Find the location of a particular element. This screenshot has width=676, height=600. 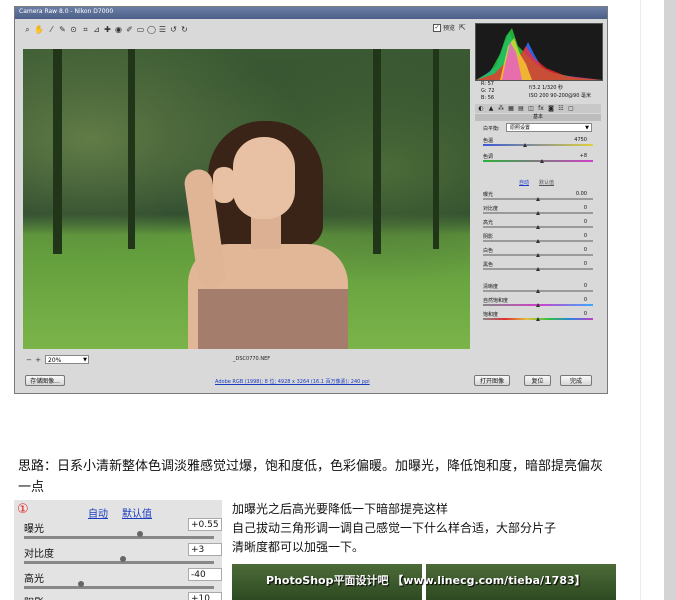

white-balance-label: 白平衡: is located at coordinates (491, 129).